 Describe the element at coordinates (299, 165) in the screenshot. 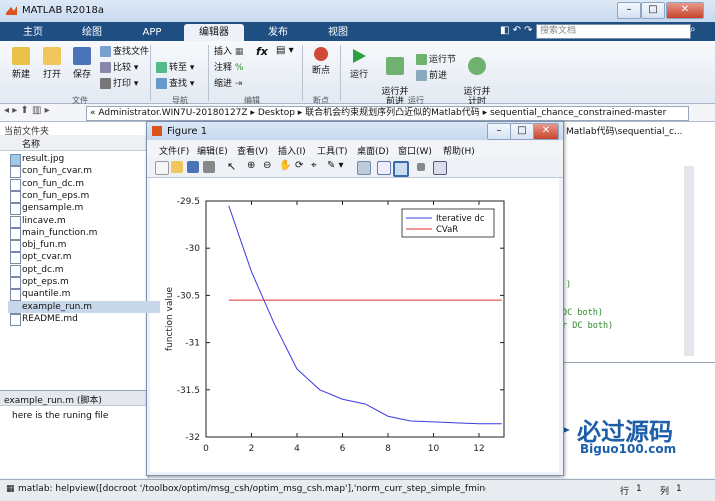

I see `rotate-icon: ⟳` at that location.